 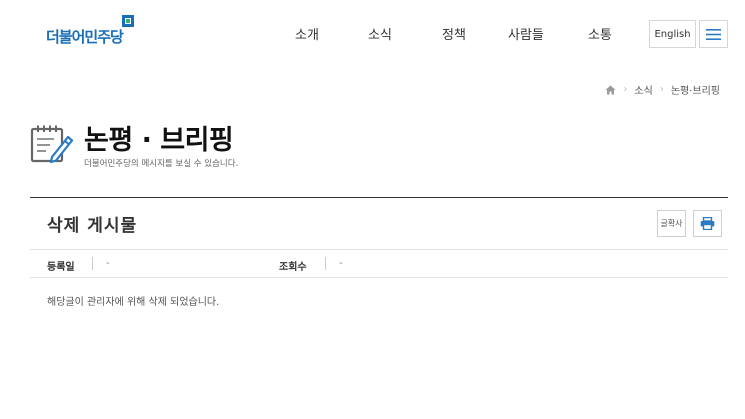 I want to click on views-label: 조회수, so click(x=293, y=267).